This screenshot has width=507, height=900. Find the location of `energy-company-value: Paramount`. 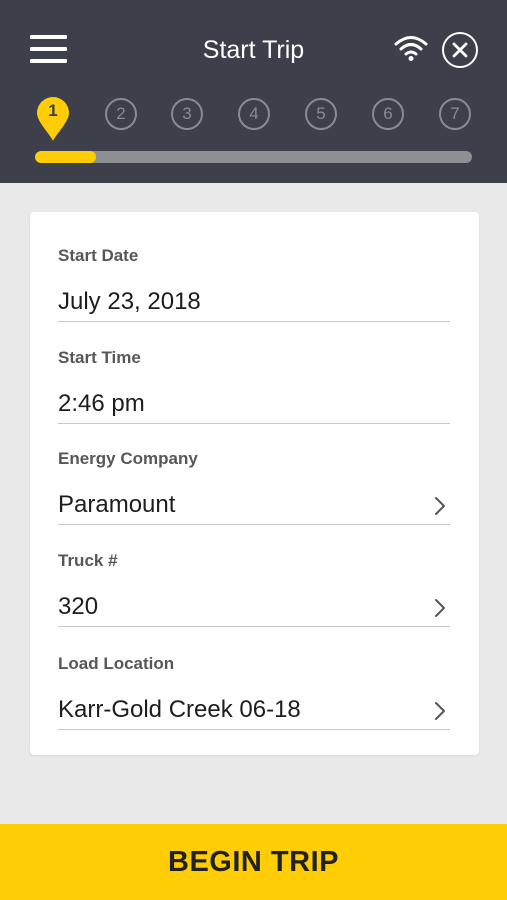

energy-company-value: Paramount is located at coordinates (254, 507).